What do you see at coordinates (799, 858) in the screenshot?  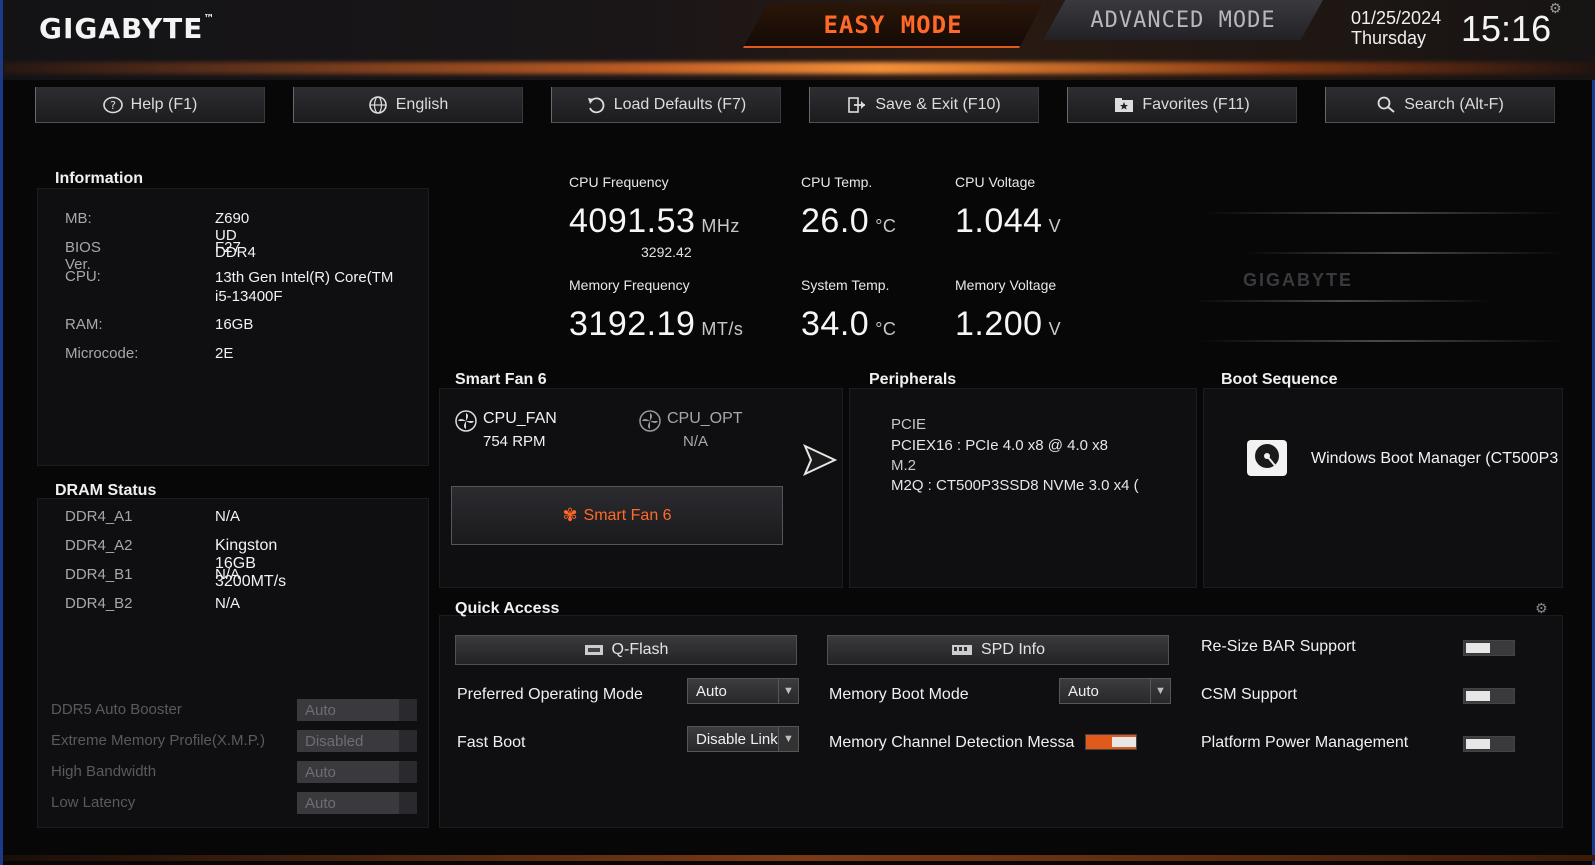 I see `footer-glow` at bounding box center [799, 858].